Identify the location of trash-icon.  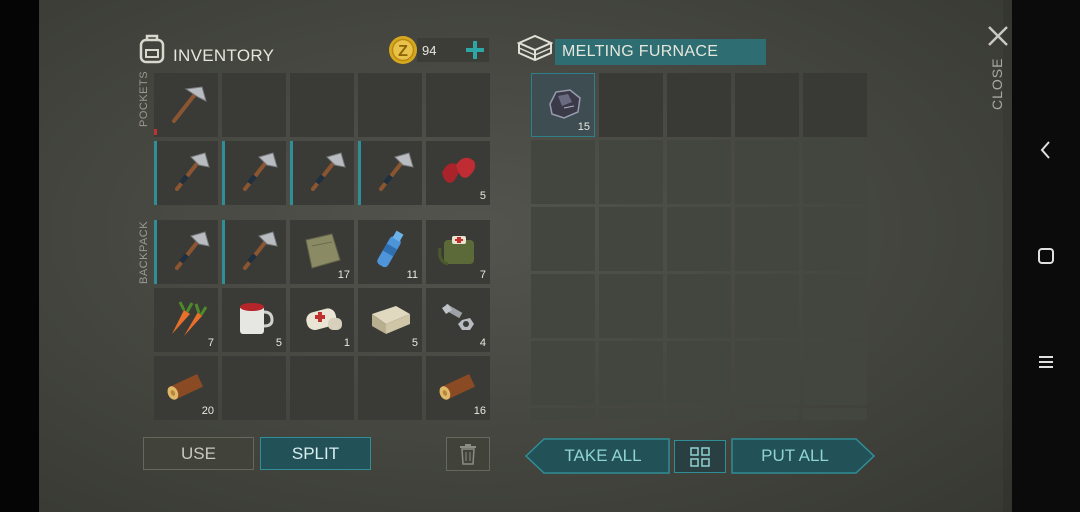
(468, 454).